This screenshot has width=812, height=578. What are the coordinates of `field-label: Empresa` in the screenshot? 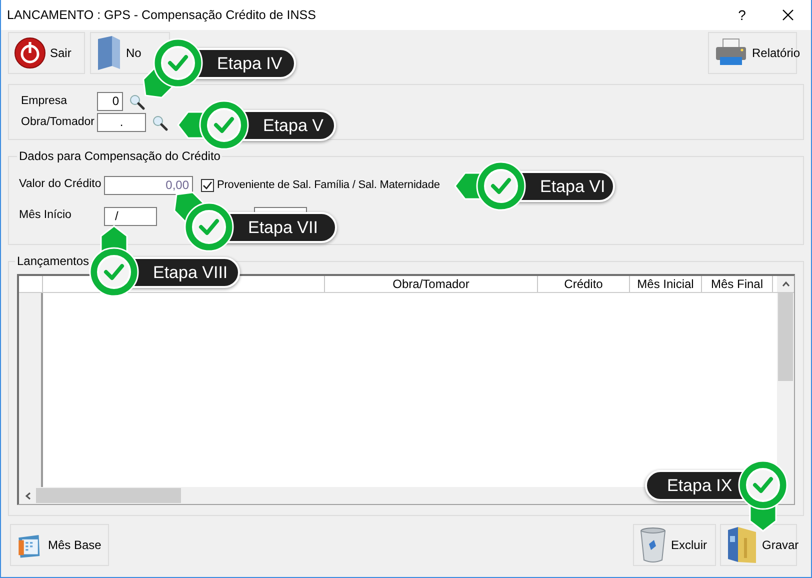 It's located at (44, 101).